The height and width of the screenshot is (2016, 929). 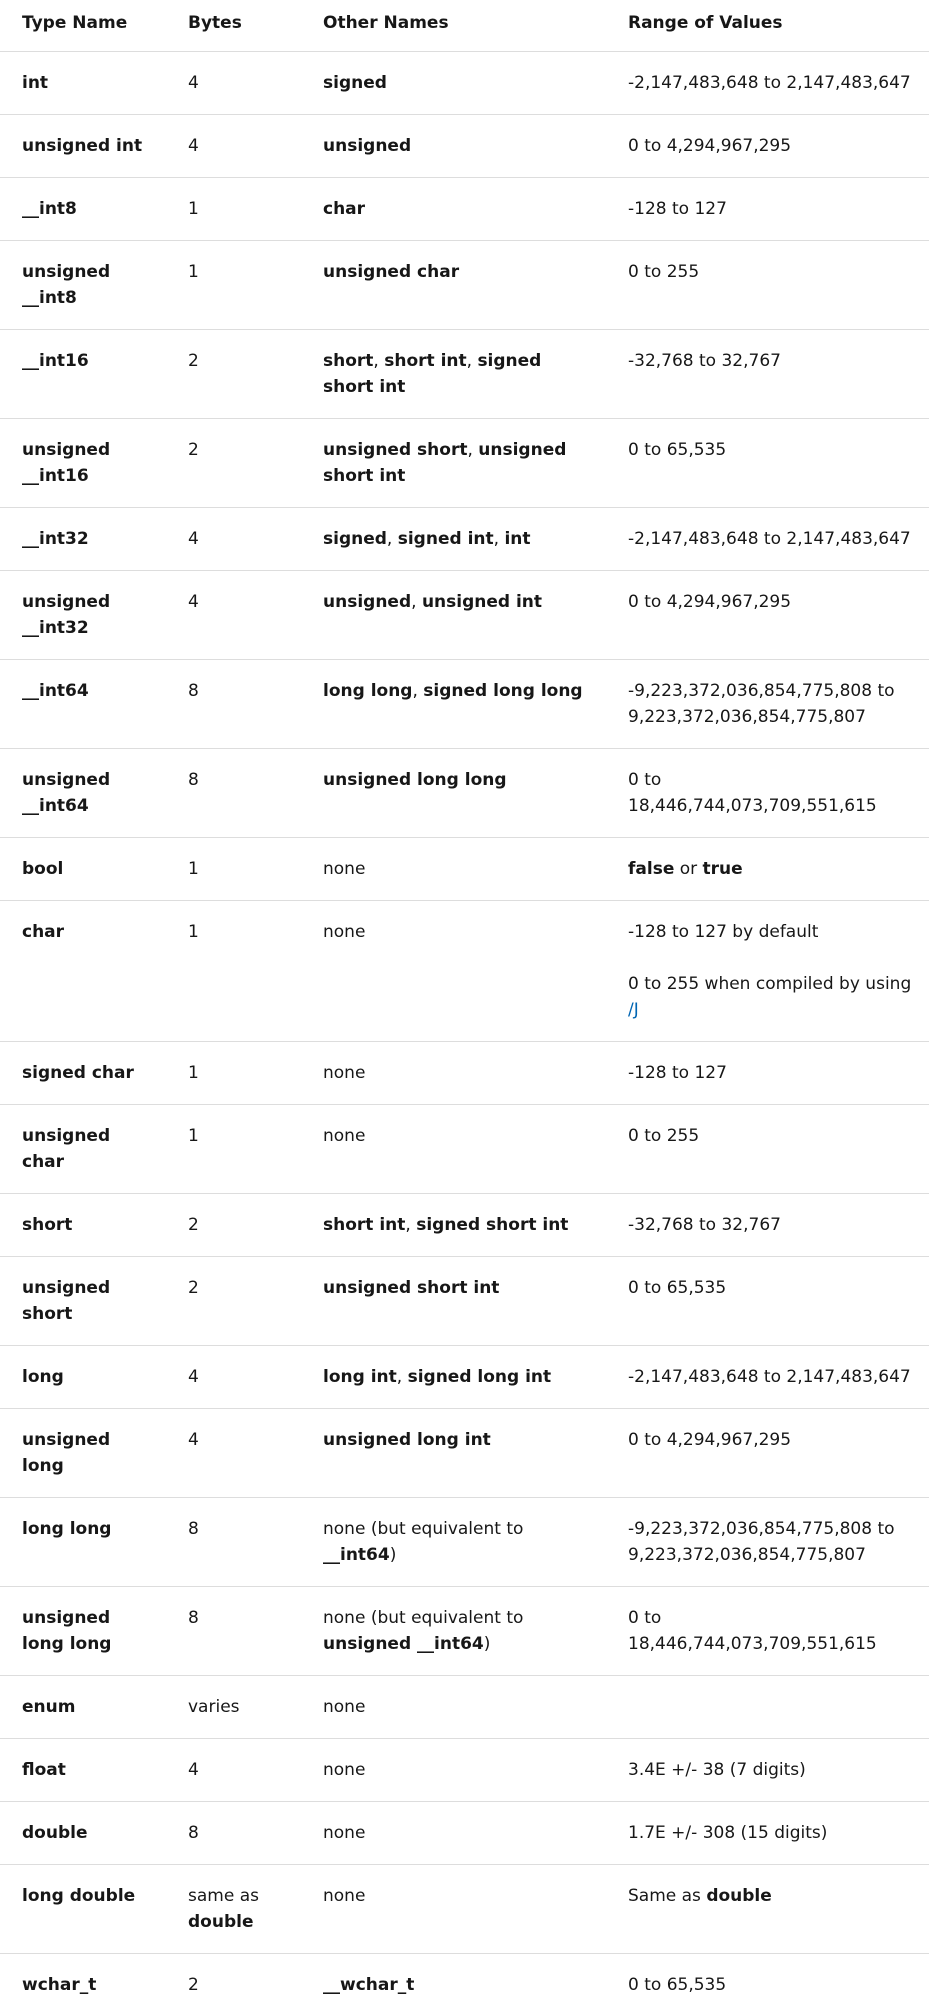 What do you see at coordinates (633, 1010) in the screenshot?
I see `link: /J` at bounding box center [633, 1010].